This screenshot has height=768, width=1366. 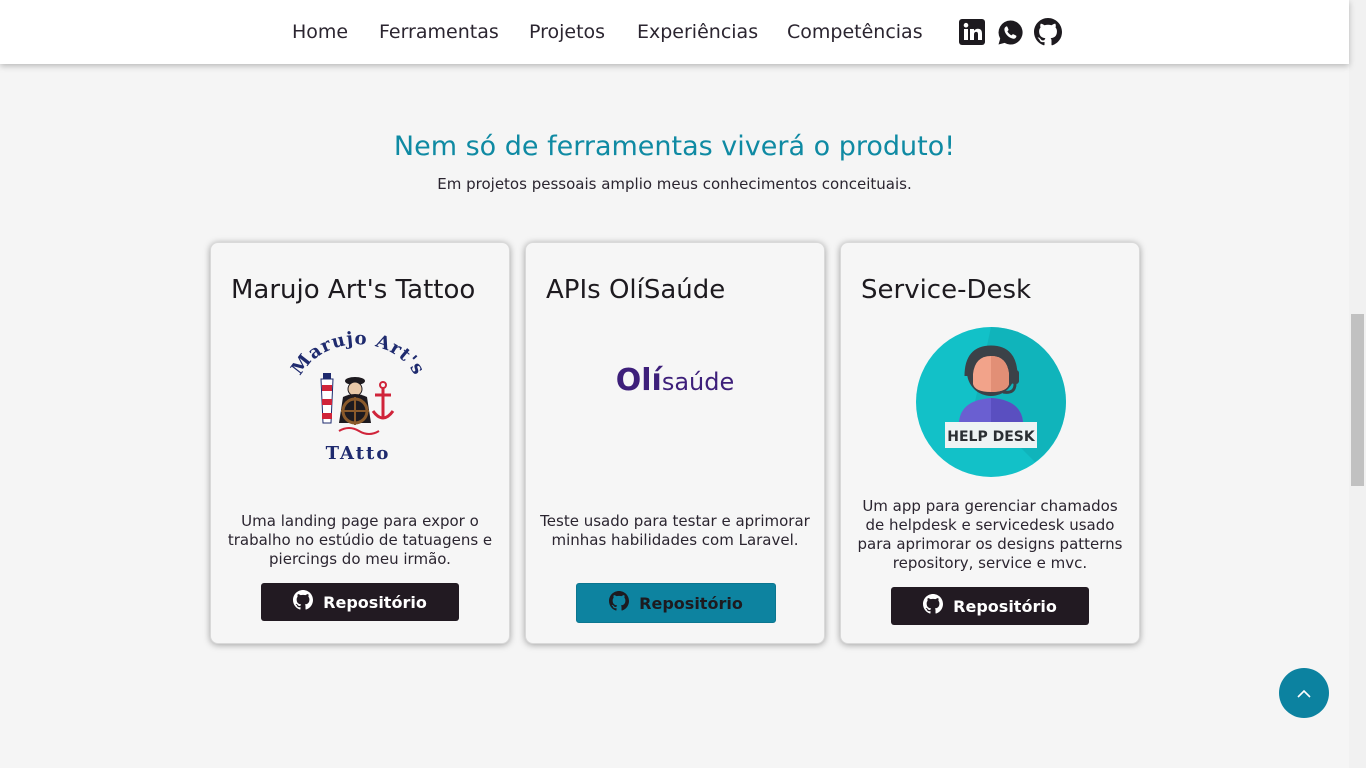 I want to click on nav-link-projetos: Projetos, so click(x=567, y=32).